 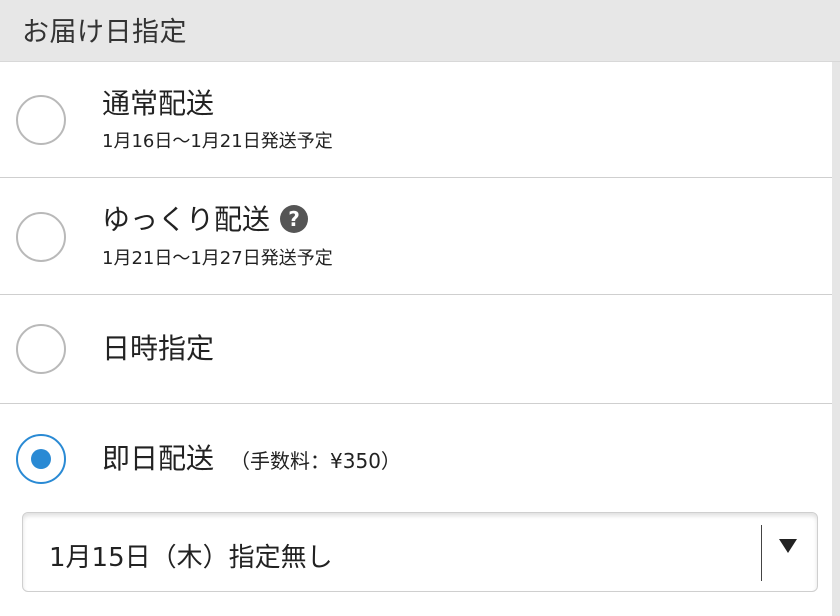 I want to click on select-value: 1月15日（木）指定無し, so click(x=191, y=558).